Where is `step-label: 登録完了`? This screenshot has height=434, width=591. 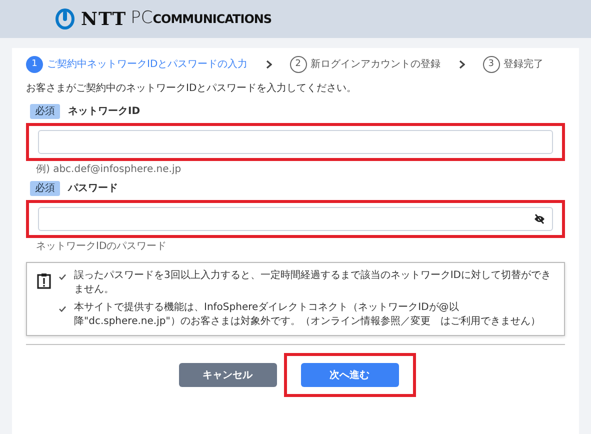
step-label: 登録完了 is located at coordinates (524, 65).